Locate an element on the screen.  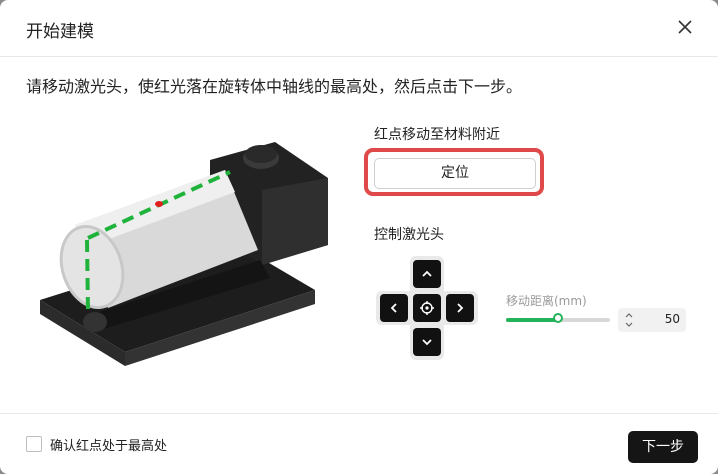
confirm-checkbox is located at coordinates (34, 444).